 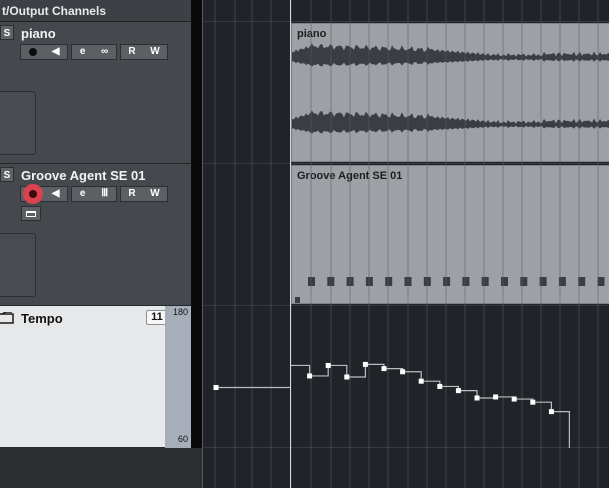 What do you see at coordinates (84, 377) in the screenshot?
I see `track-header-tempo: Tempo 11` at bounding box center [84, 377].